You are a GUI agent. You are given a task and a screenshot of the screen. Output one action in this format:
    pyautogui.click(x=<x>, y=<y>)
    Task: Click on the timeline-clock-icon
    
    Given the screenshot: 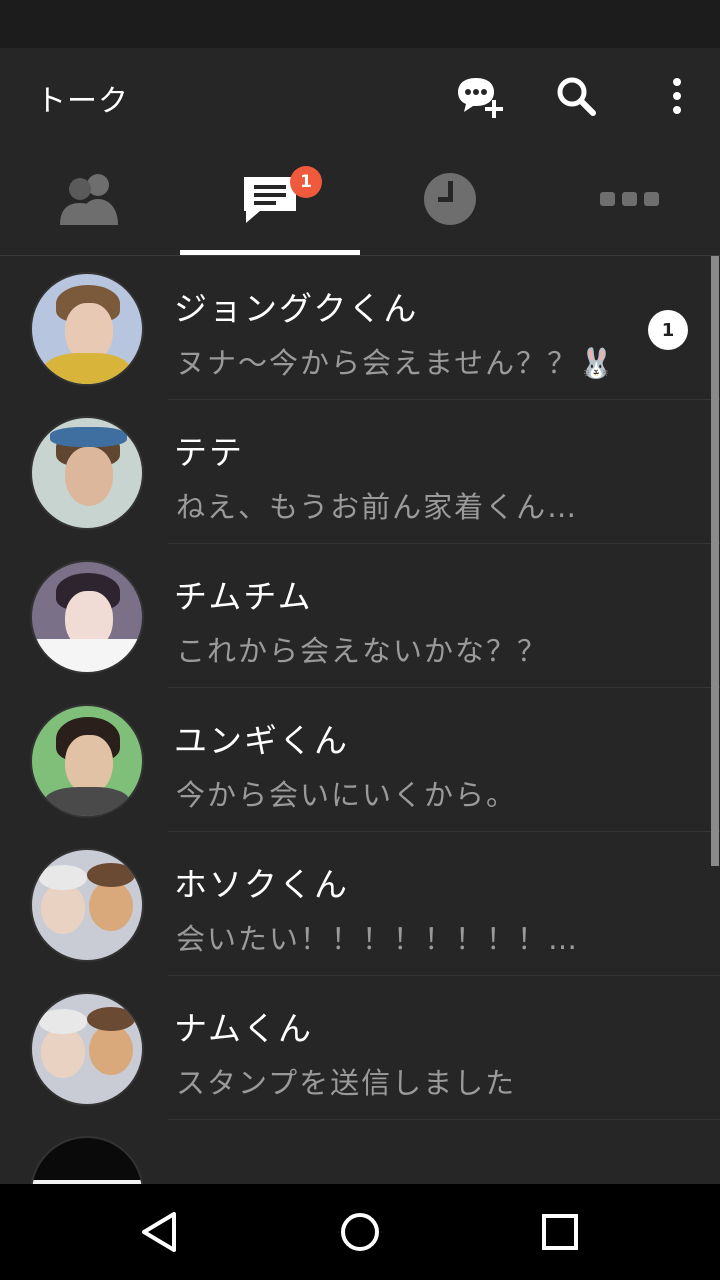 What is the action you would take?
    pyautogui.click(x=450, y=199)
    